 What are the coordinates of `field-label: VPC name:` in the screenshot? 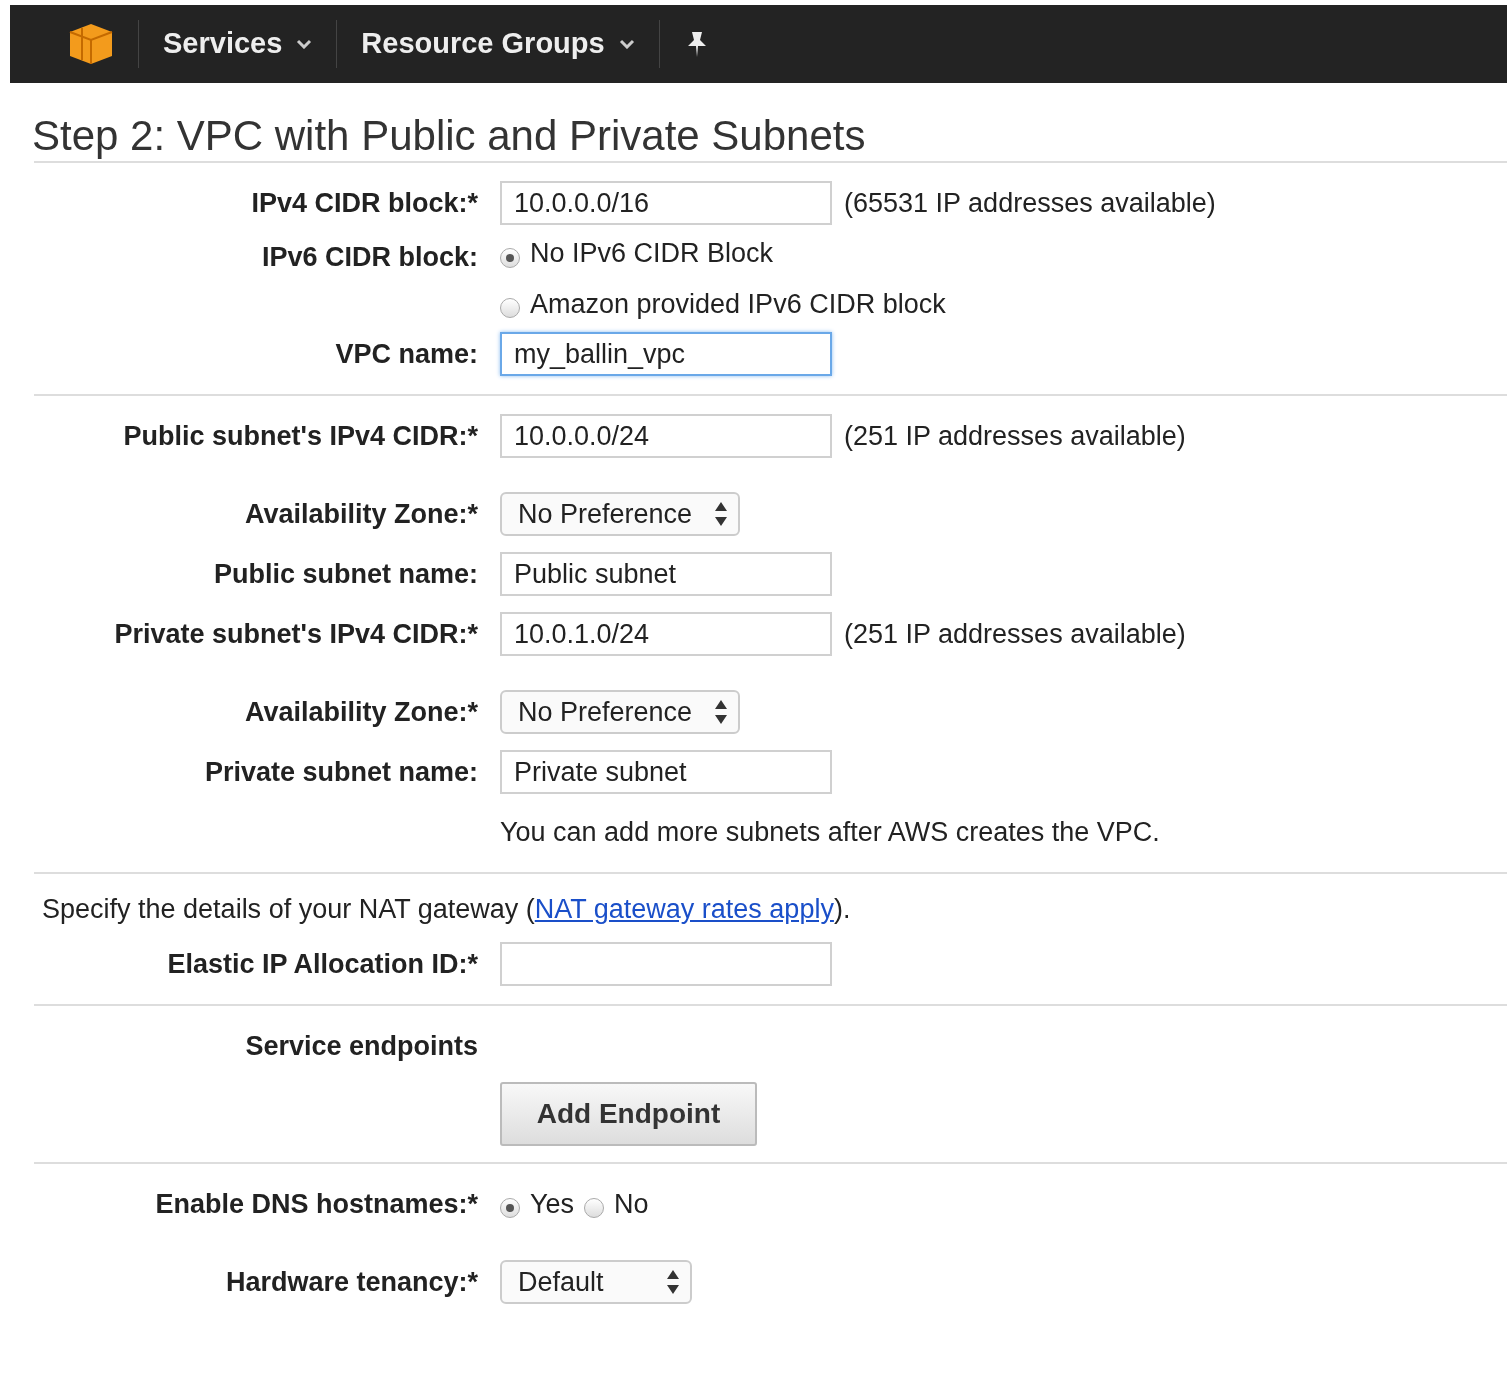 It's located at (406, 354).